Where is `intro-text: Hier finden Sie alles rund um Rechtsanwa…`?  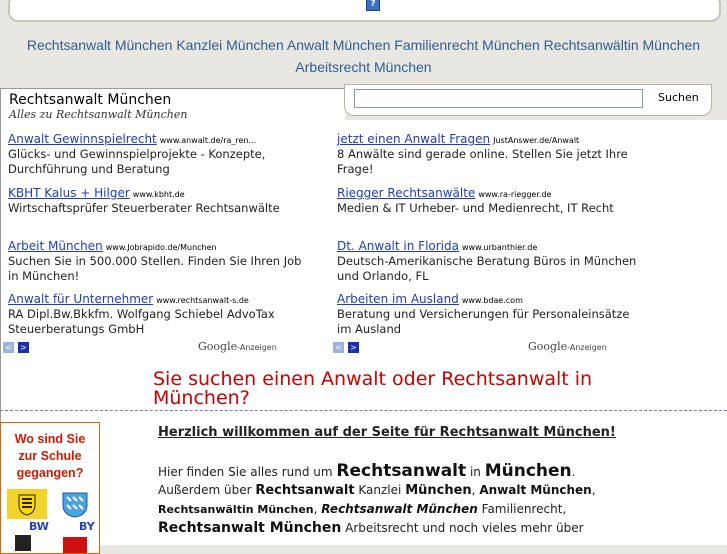 intro-text: Hier finden Sie alles rund um Rechtsanwa… is located at coordinates (393, 499).